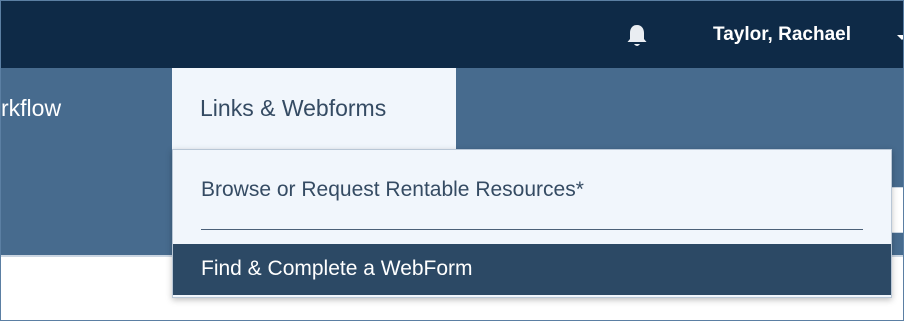 The height and width of the screenshot is (321, 904). I want to click on menu-item-browse-rentable-resources: Browse or Request Rentable Resources*, so click(392, 190).